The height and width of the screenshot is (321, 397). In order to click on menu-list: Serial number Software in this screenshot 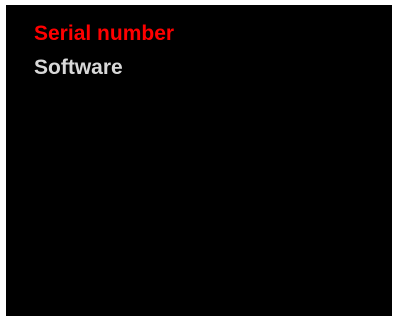, I will do `click(104, 51)`.